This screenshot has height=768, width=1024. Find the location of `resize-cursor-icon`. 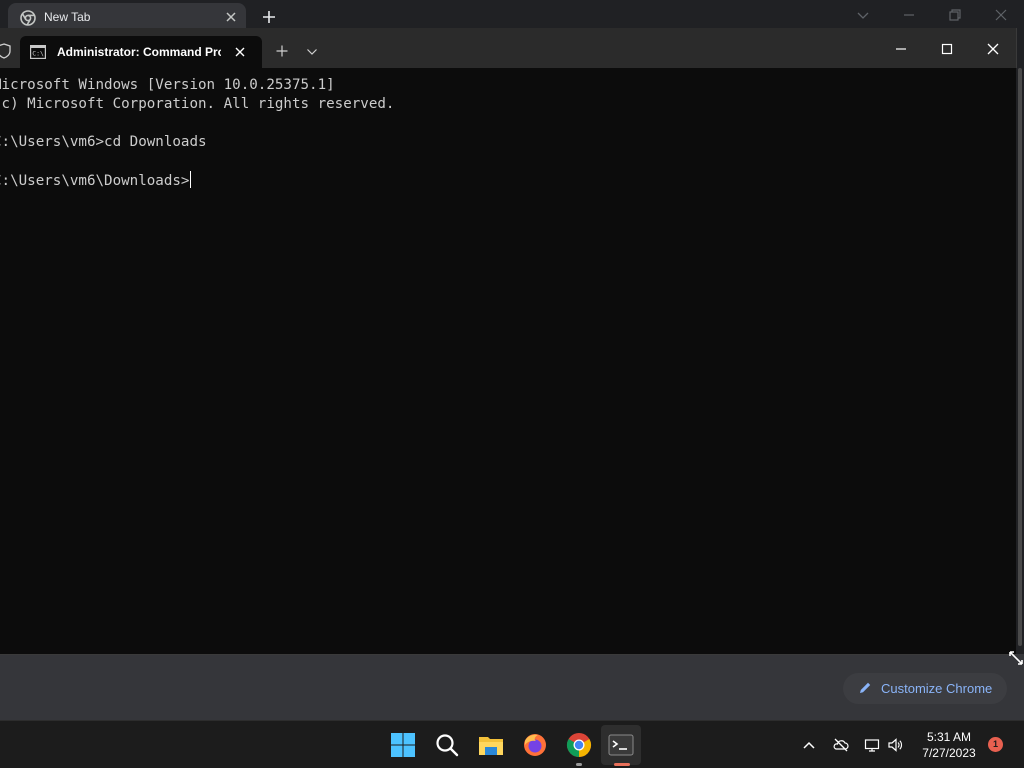

resize-cursor-icon is located at coordinates (1016, 658).